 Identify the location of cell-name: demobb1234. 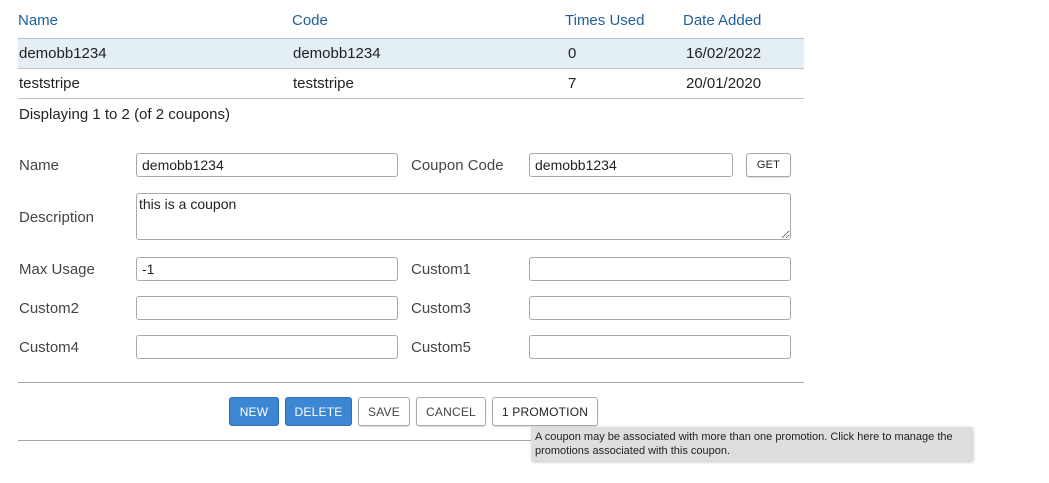
(63, 53).